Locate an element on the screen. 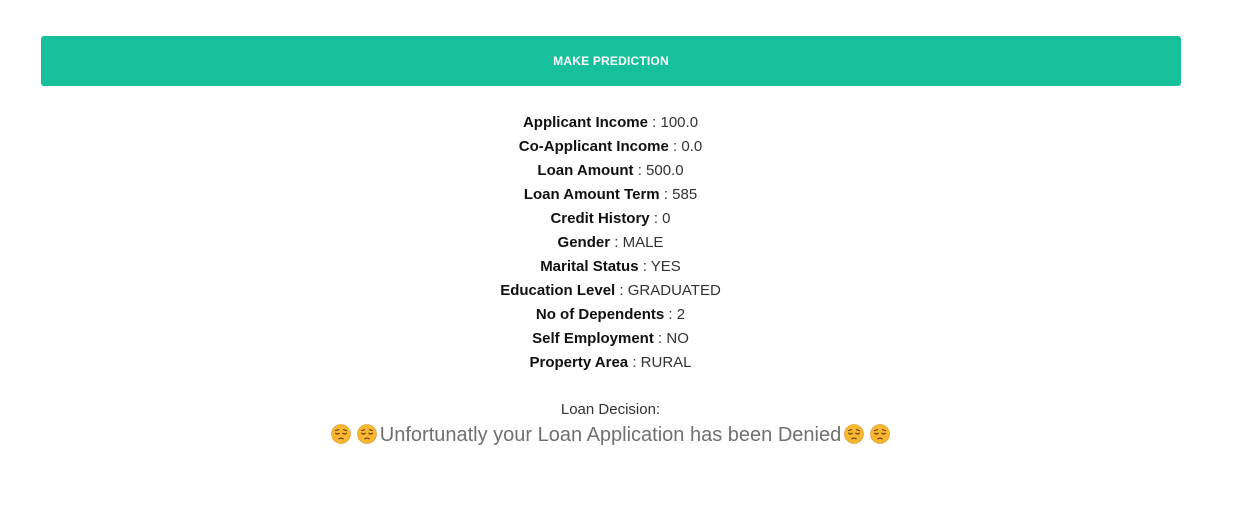 This screenshot has height=507, width=1256. detail-row-gender: Gender : MALE is located at coordinates (610, 243).